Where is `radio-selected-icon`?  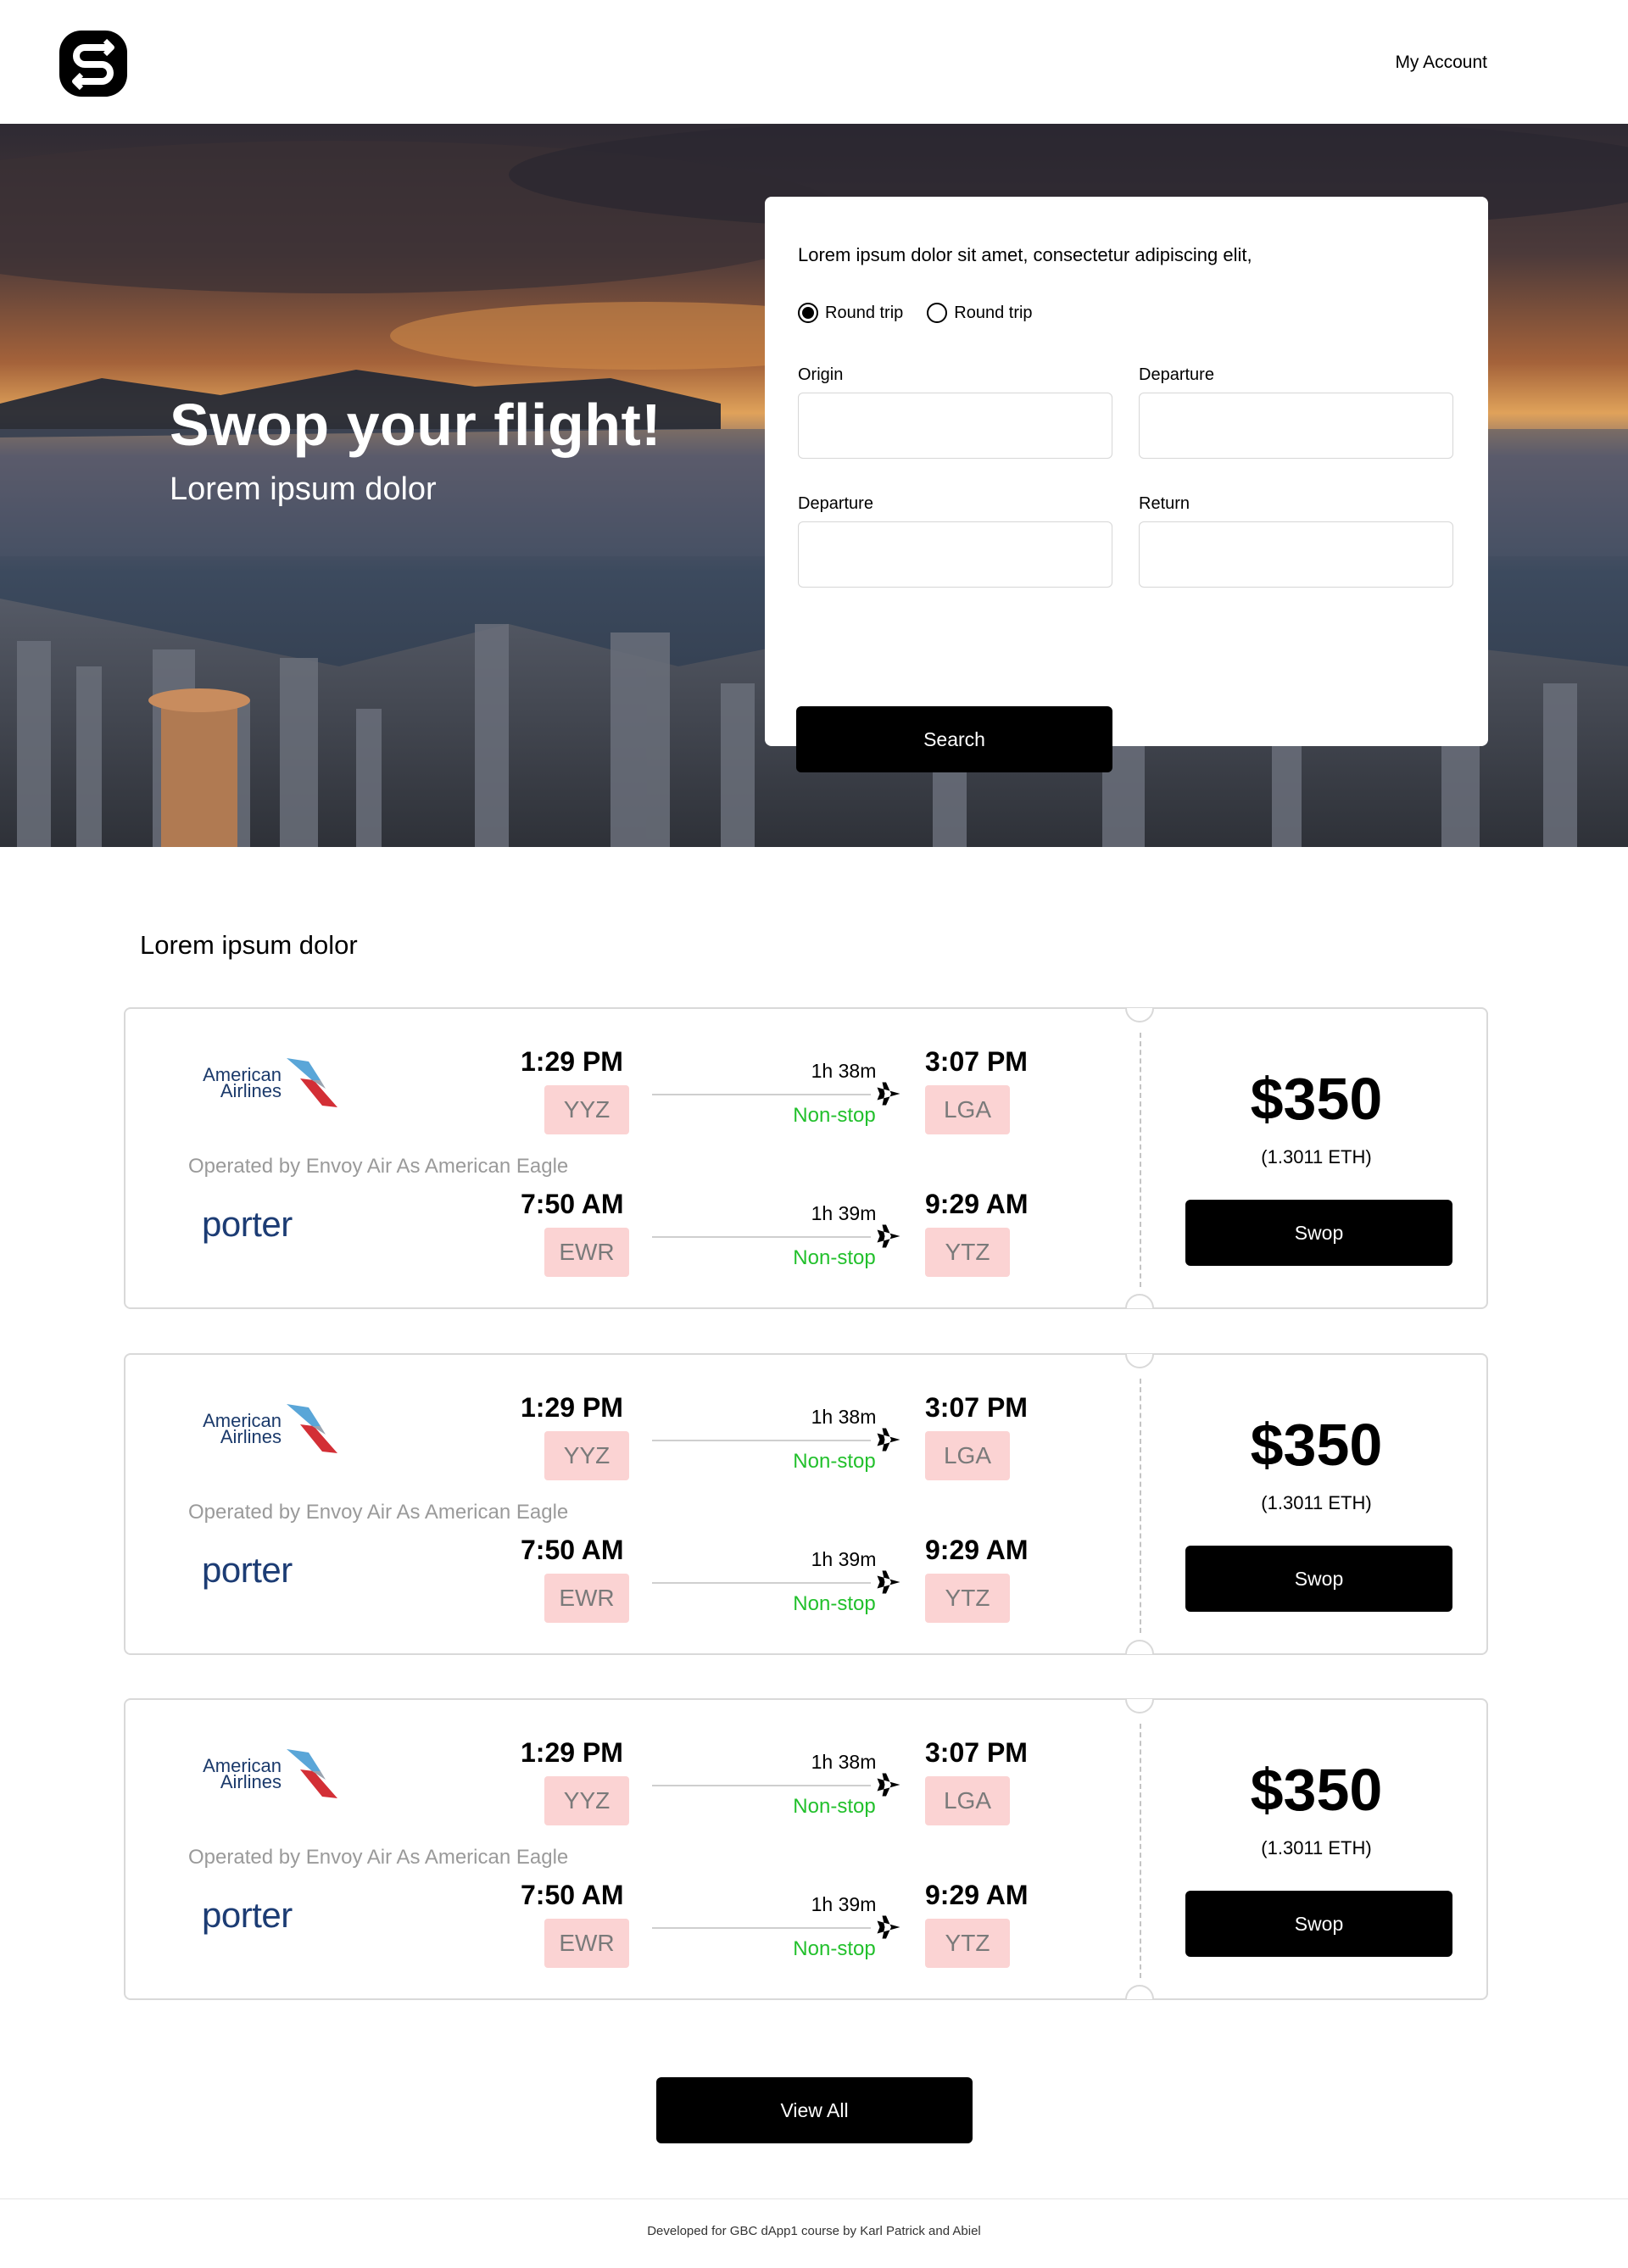 radio-selected-icon is located at coordinates (808, 313).